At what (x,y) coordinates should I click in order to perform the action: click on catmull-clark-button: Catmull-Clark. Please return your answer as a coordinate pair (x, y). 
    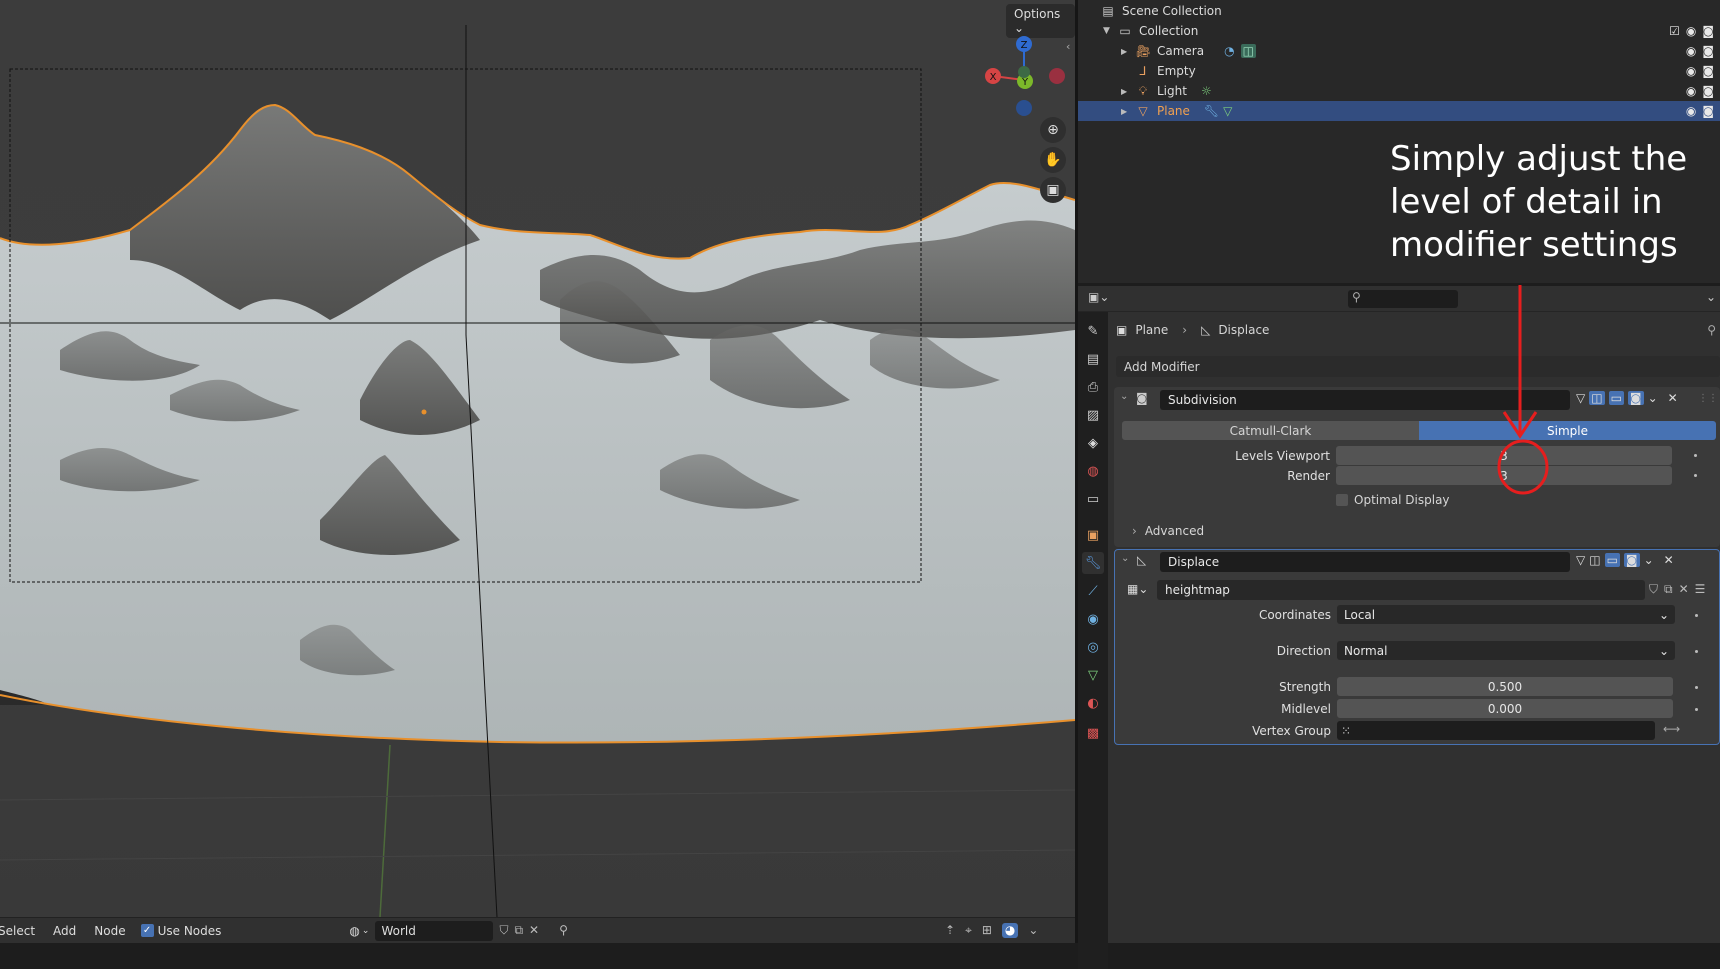
    Looking at the image, I should click on (1270, 430).